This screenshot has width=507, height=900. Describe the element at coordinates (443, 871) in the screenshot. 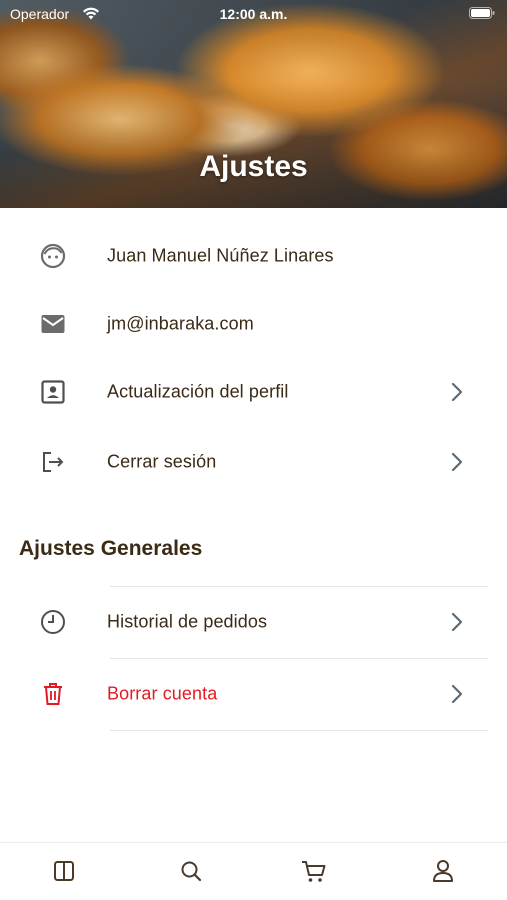

I see `person-icon` at that location.